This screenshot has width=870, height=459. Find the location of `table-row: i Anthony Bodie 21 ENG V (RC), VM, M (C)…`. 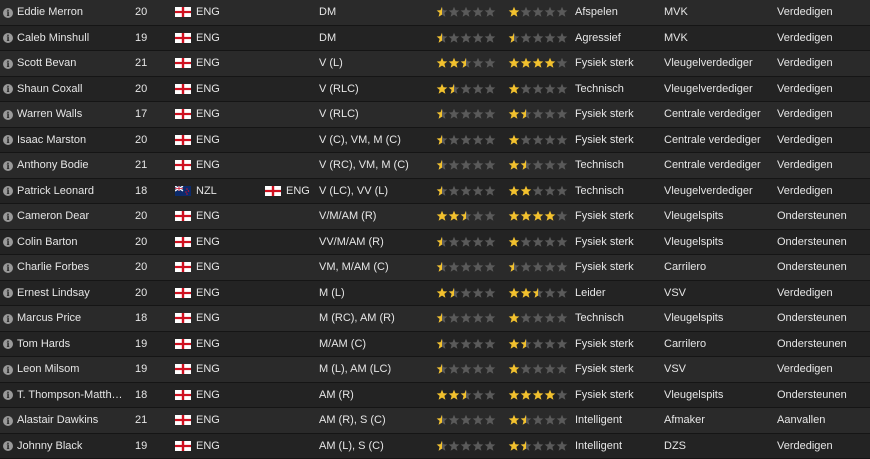

table-row: i Anthony Bodie 21 ENG V (RC), VM, M (C)… is located at coordinates (435, 166).